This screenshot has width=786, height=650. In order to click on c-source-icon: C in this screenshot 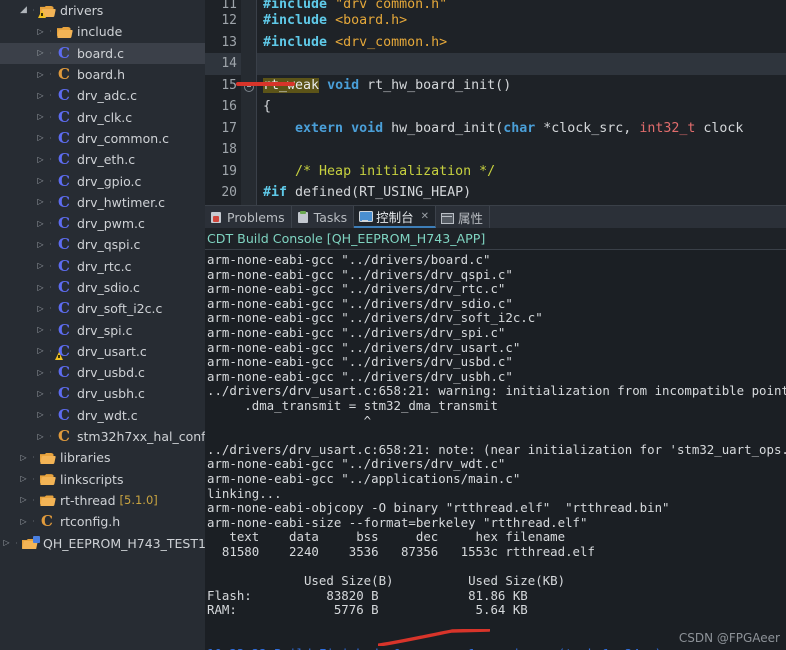, I will do `click(64, 308)`.